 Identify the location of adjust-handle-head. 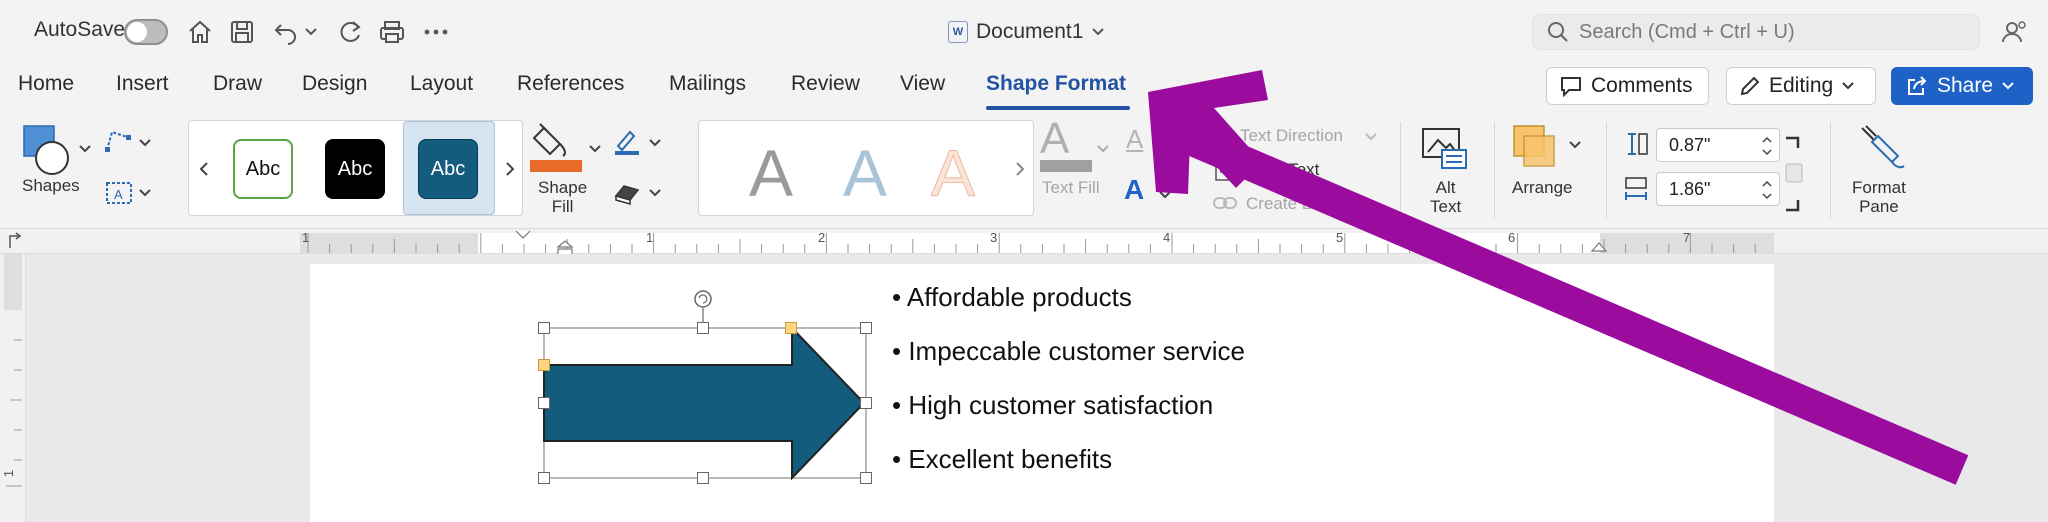
(791, 328).